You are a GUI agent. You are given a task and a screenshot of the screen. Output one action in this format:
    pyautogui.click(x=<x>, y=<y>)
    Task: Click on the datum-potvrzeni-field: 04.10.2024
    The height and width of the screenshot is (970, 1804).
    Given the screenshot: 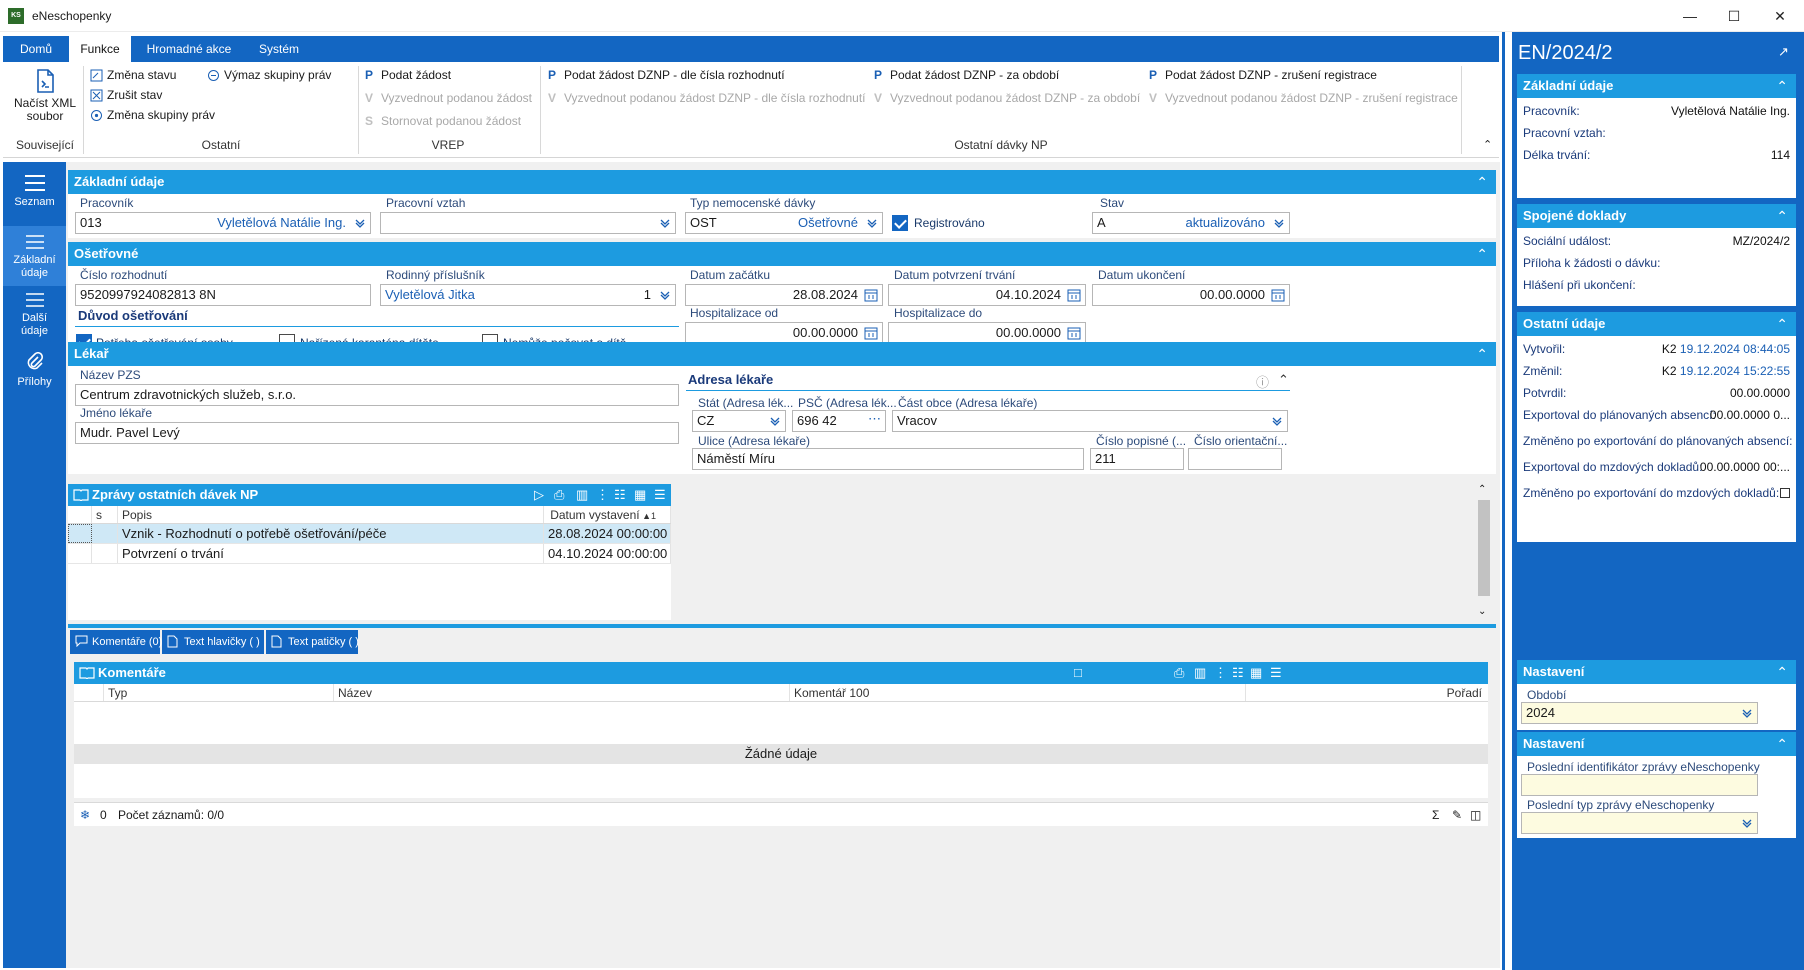 What is the action you would take?
    pyautogui.click(x=987, y=295)
    